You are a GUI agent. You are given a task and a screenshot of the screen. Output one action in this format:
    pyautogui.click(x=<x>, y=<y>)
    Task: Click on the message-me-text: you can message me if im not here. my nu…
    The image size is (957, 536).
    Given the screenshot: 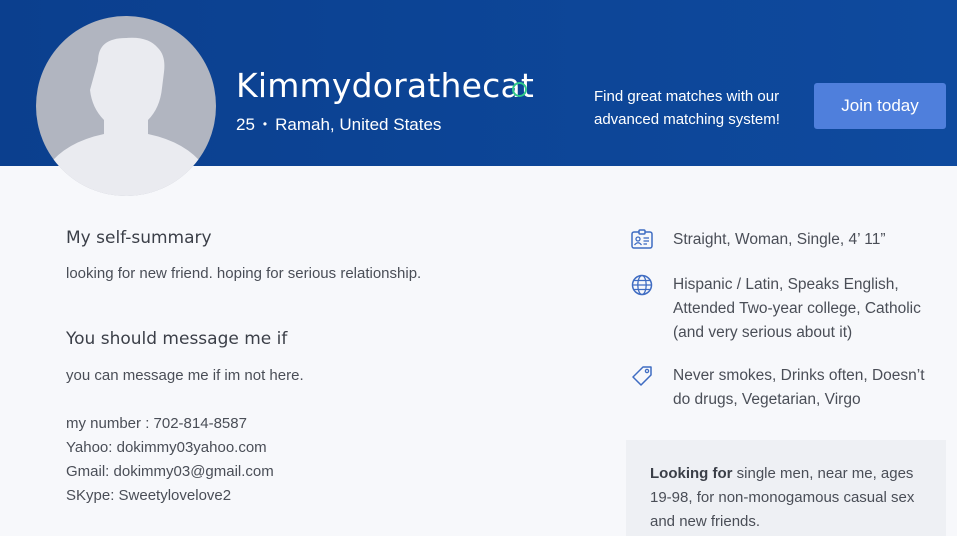 What is the action you would take?
    pyautogui.click(x=185, y=435)
    